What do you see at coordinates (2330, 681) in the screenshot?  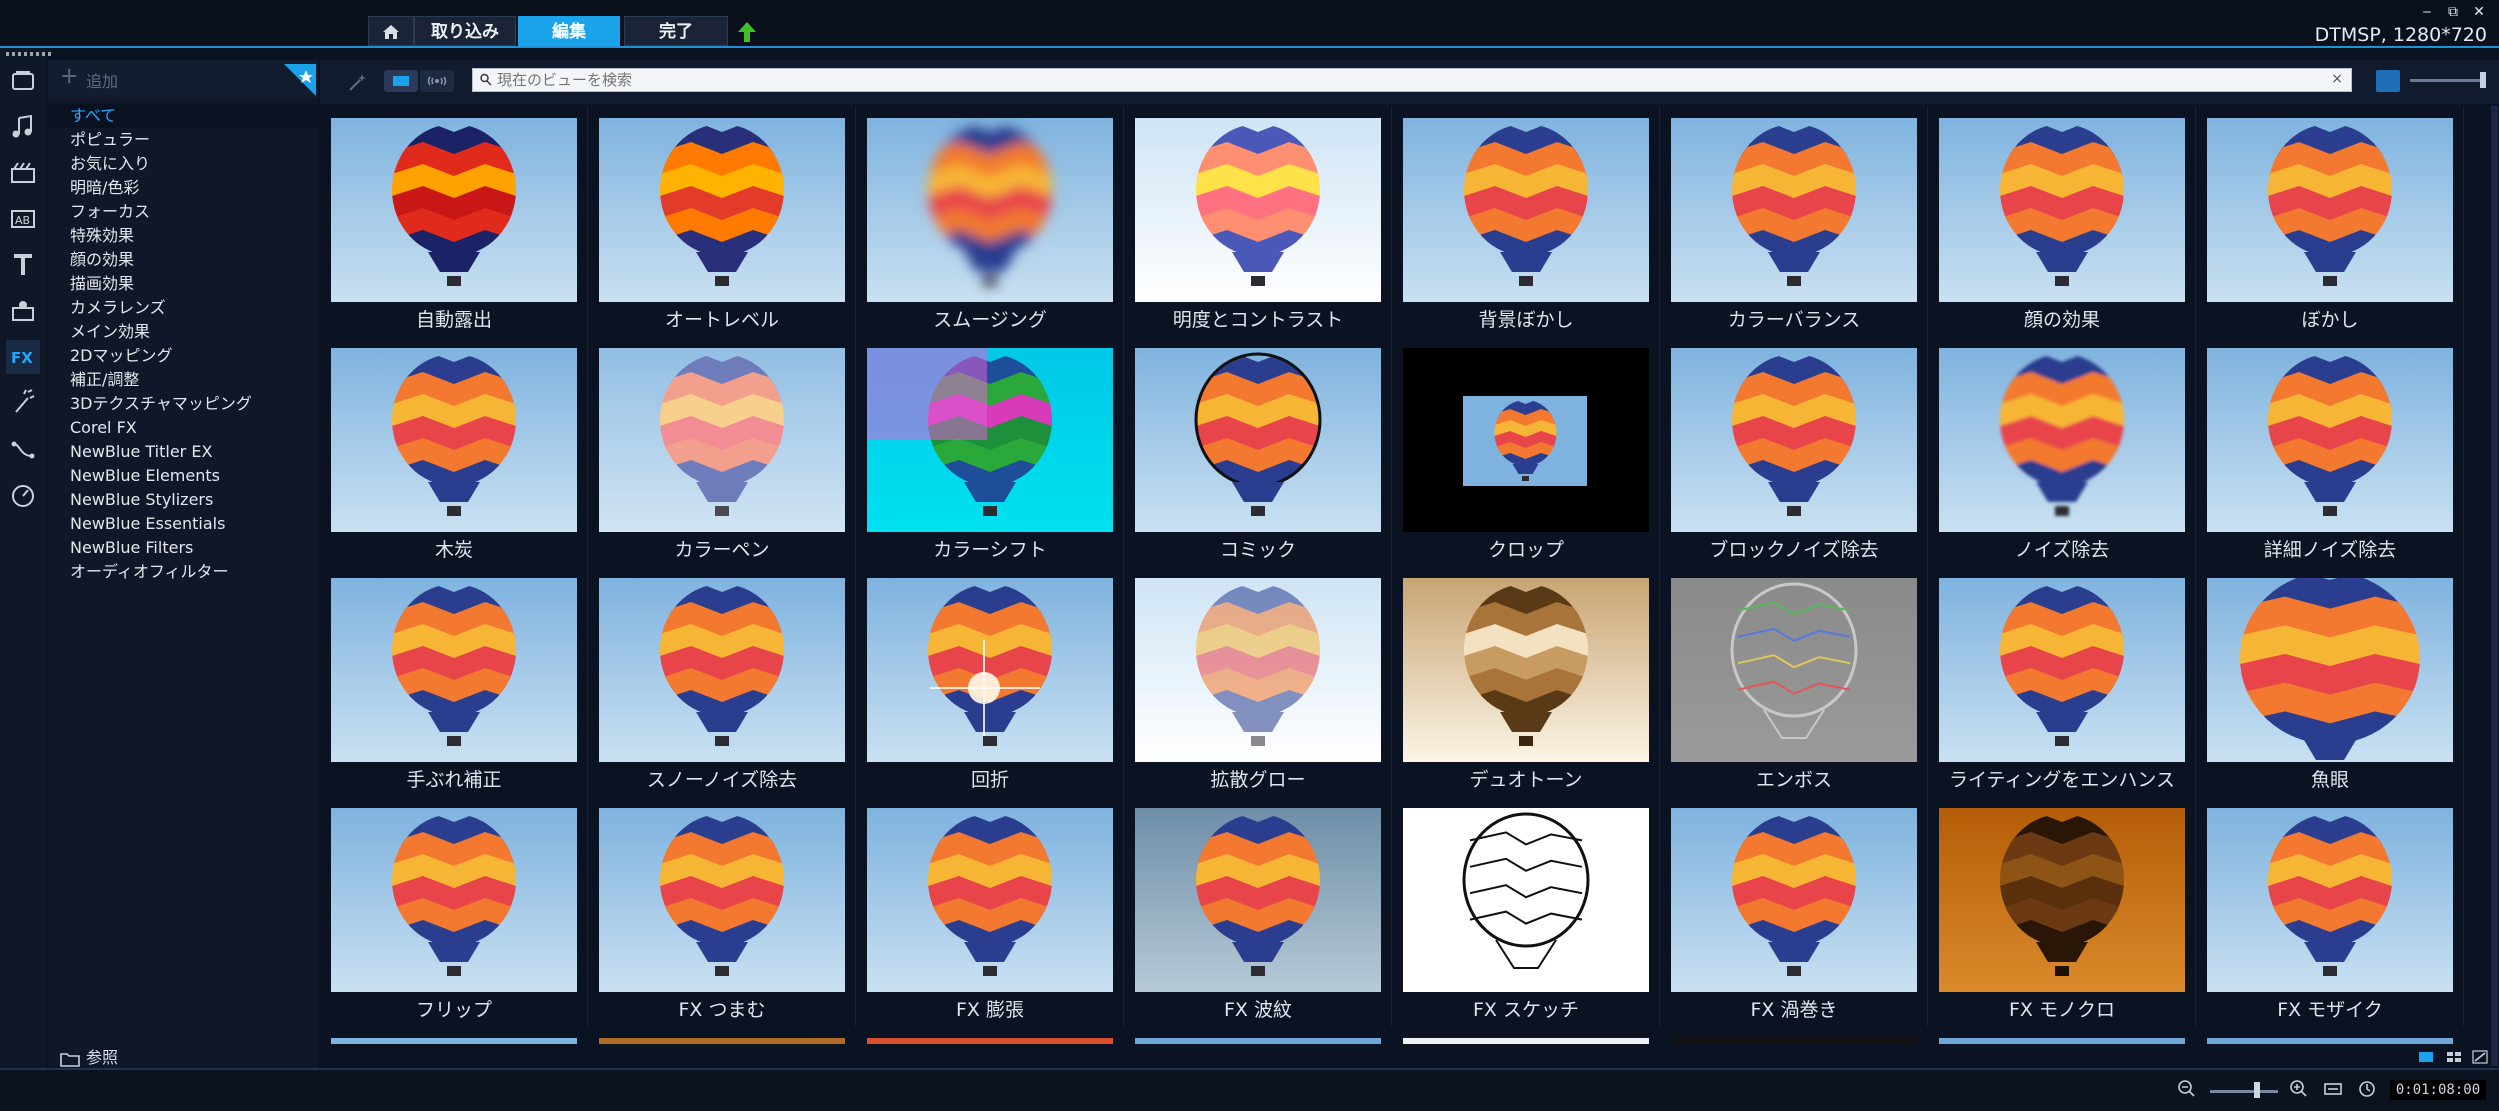 I see `effect-tile: 魚眼` at bounding box center [2330, 681].